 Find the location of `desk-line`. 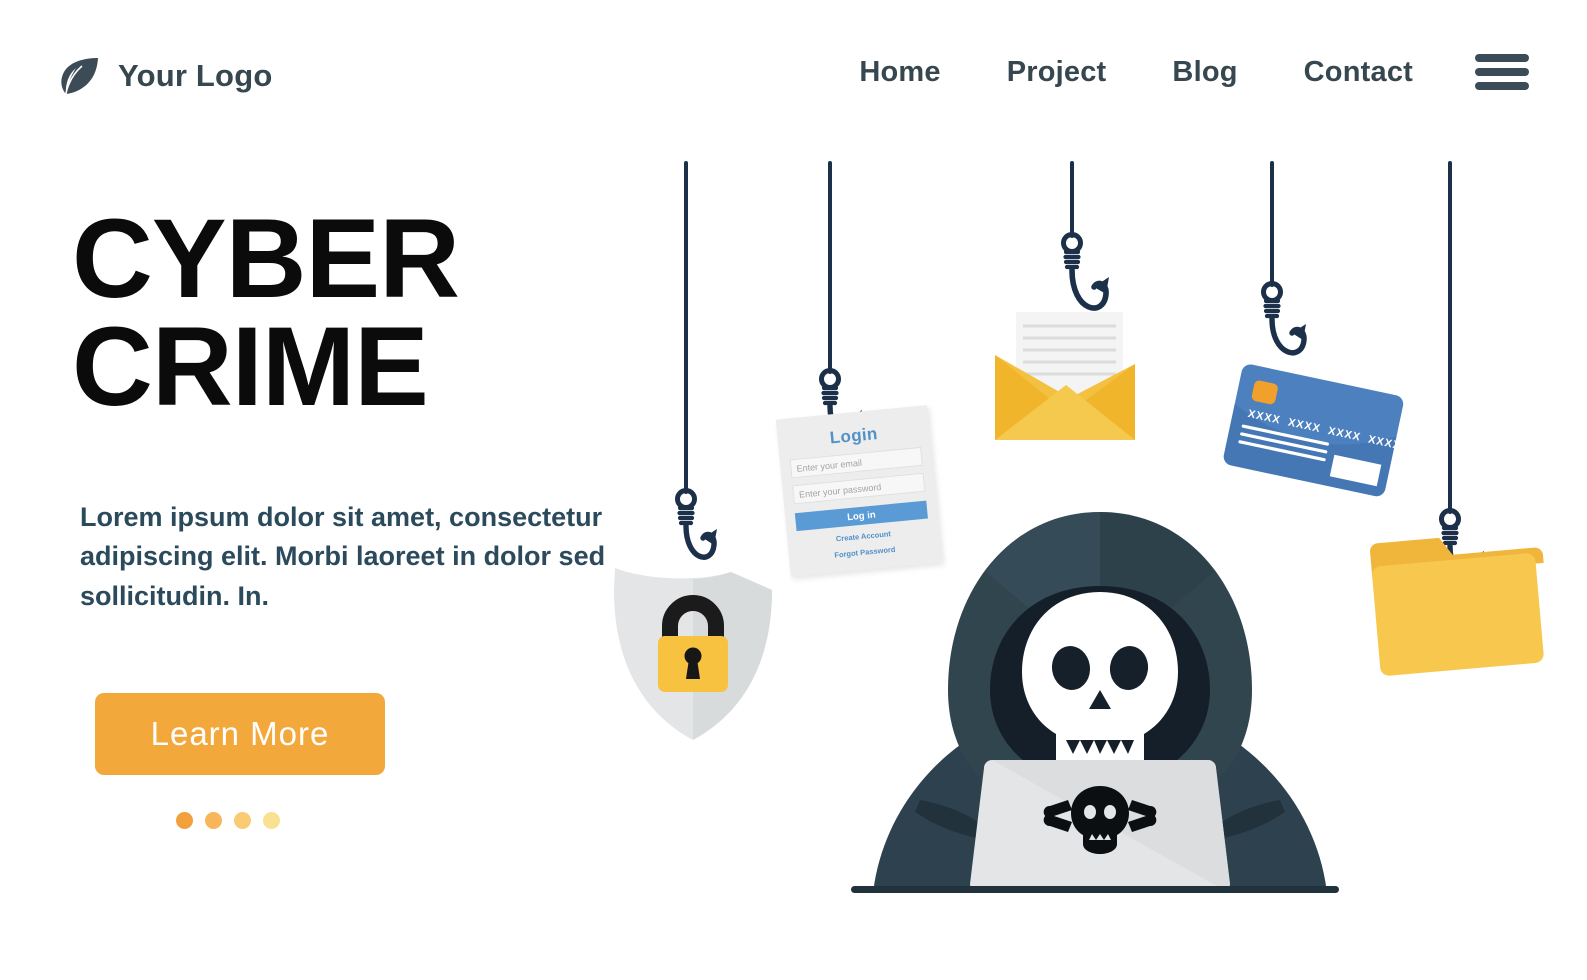

desk-line is located at coordinates (1095, 889).